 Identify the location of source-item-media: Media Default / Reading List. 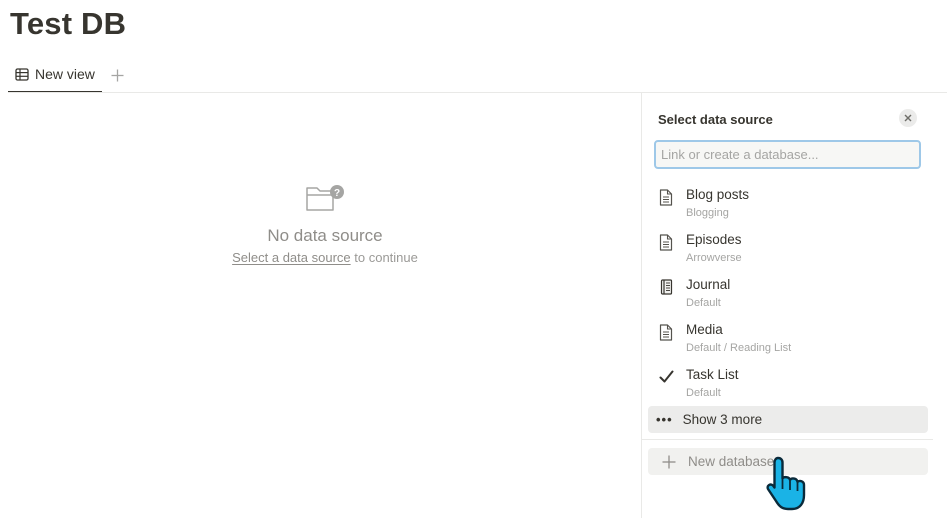
(787, 340).